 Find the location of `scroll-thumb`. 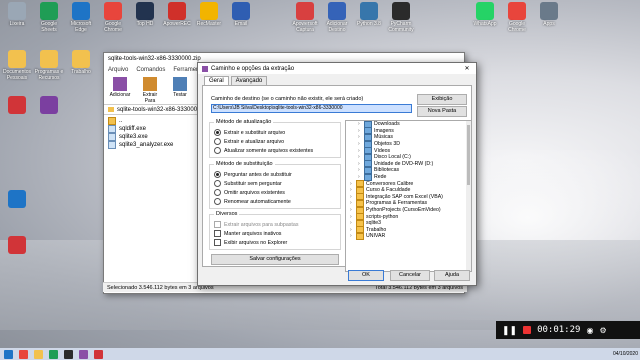

scroll-thumb is located at coordinates (468, 155).